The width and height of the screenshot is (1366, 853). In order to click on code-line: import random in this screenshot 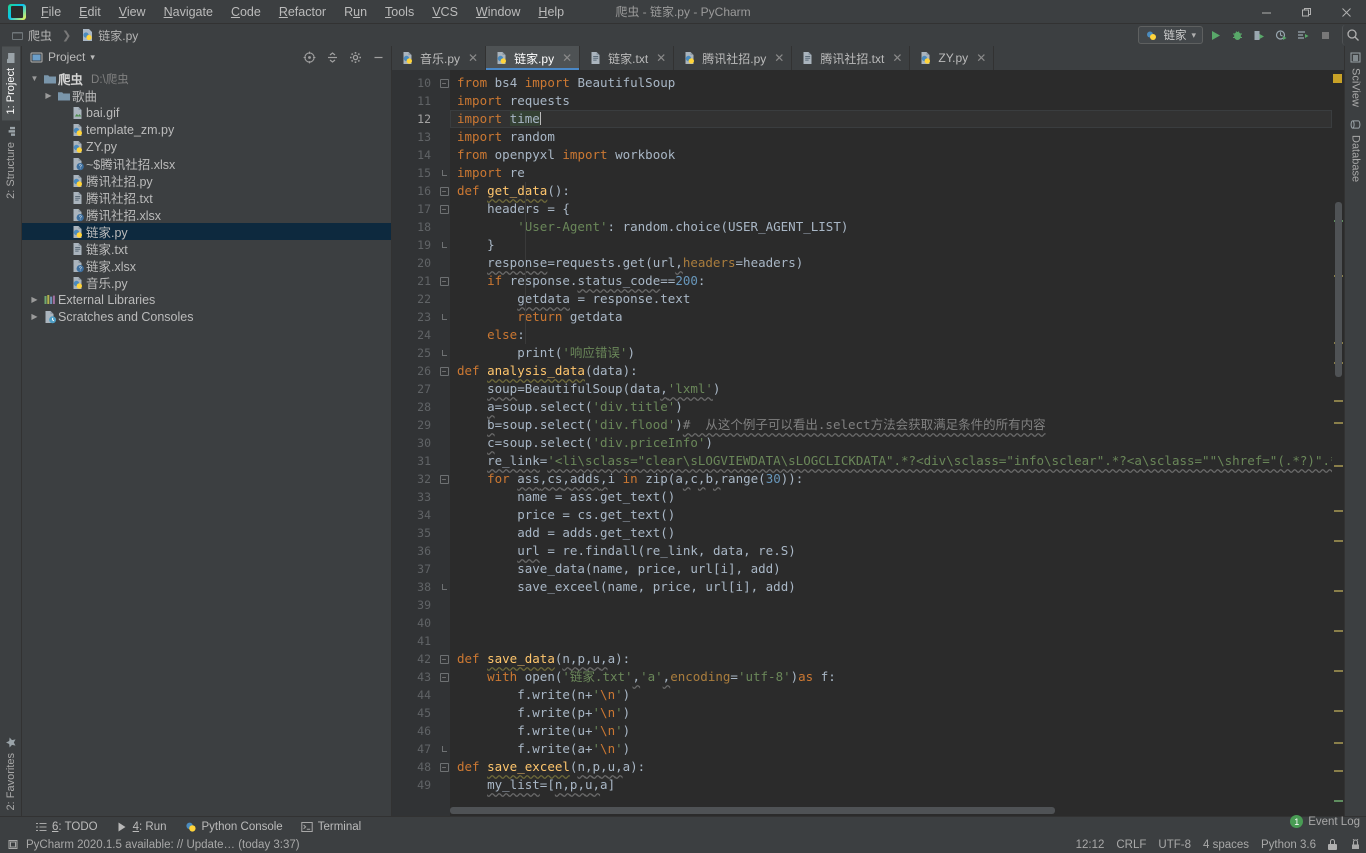, I will do `click(891, 137)`.